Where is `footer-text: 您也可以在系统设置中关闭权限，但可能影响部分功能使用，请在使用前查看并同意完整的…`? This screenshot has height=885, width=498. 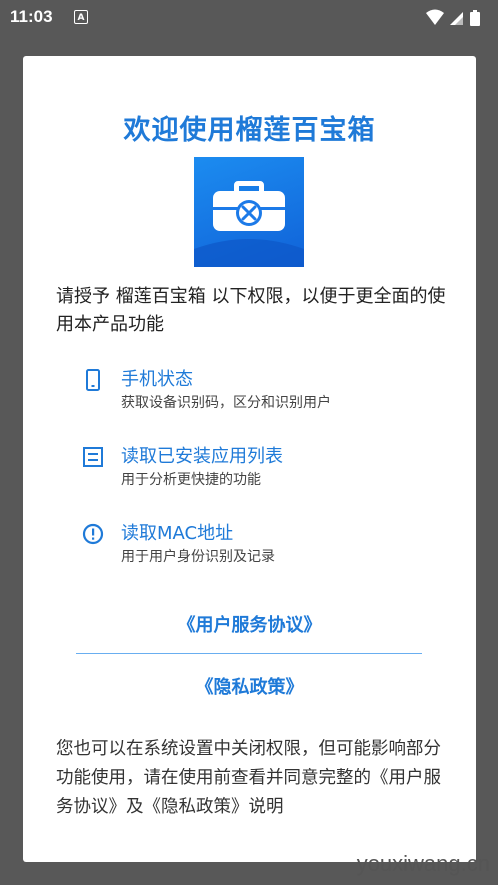
footer-text: 您也可以在系统设置中关闭权限，但可能影响部分功能使用，请在使用前查看并同意完整的… is located at coordinates (248, 778).